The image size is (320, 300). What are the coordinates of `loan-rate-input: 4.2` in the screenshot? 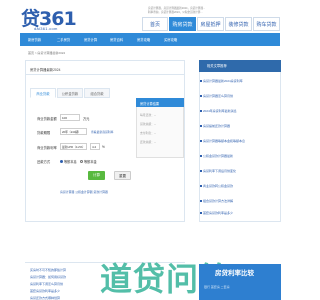 It's located at (95, 146).